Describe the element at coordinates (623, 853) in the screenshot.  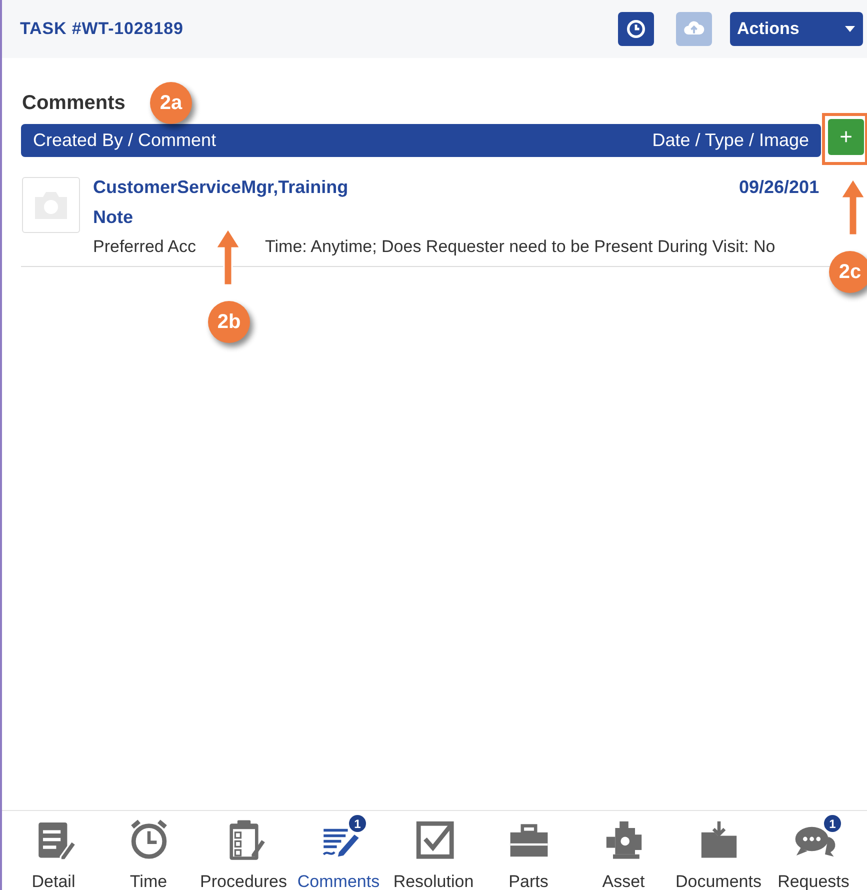
I see `tab: Asset` at that location.